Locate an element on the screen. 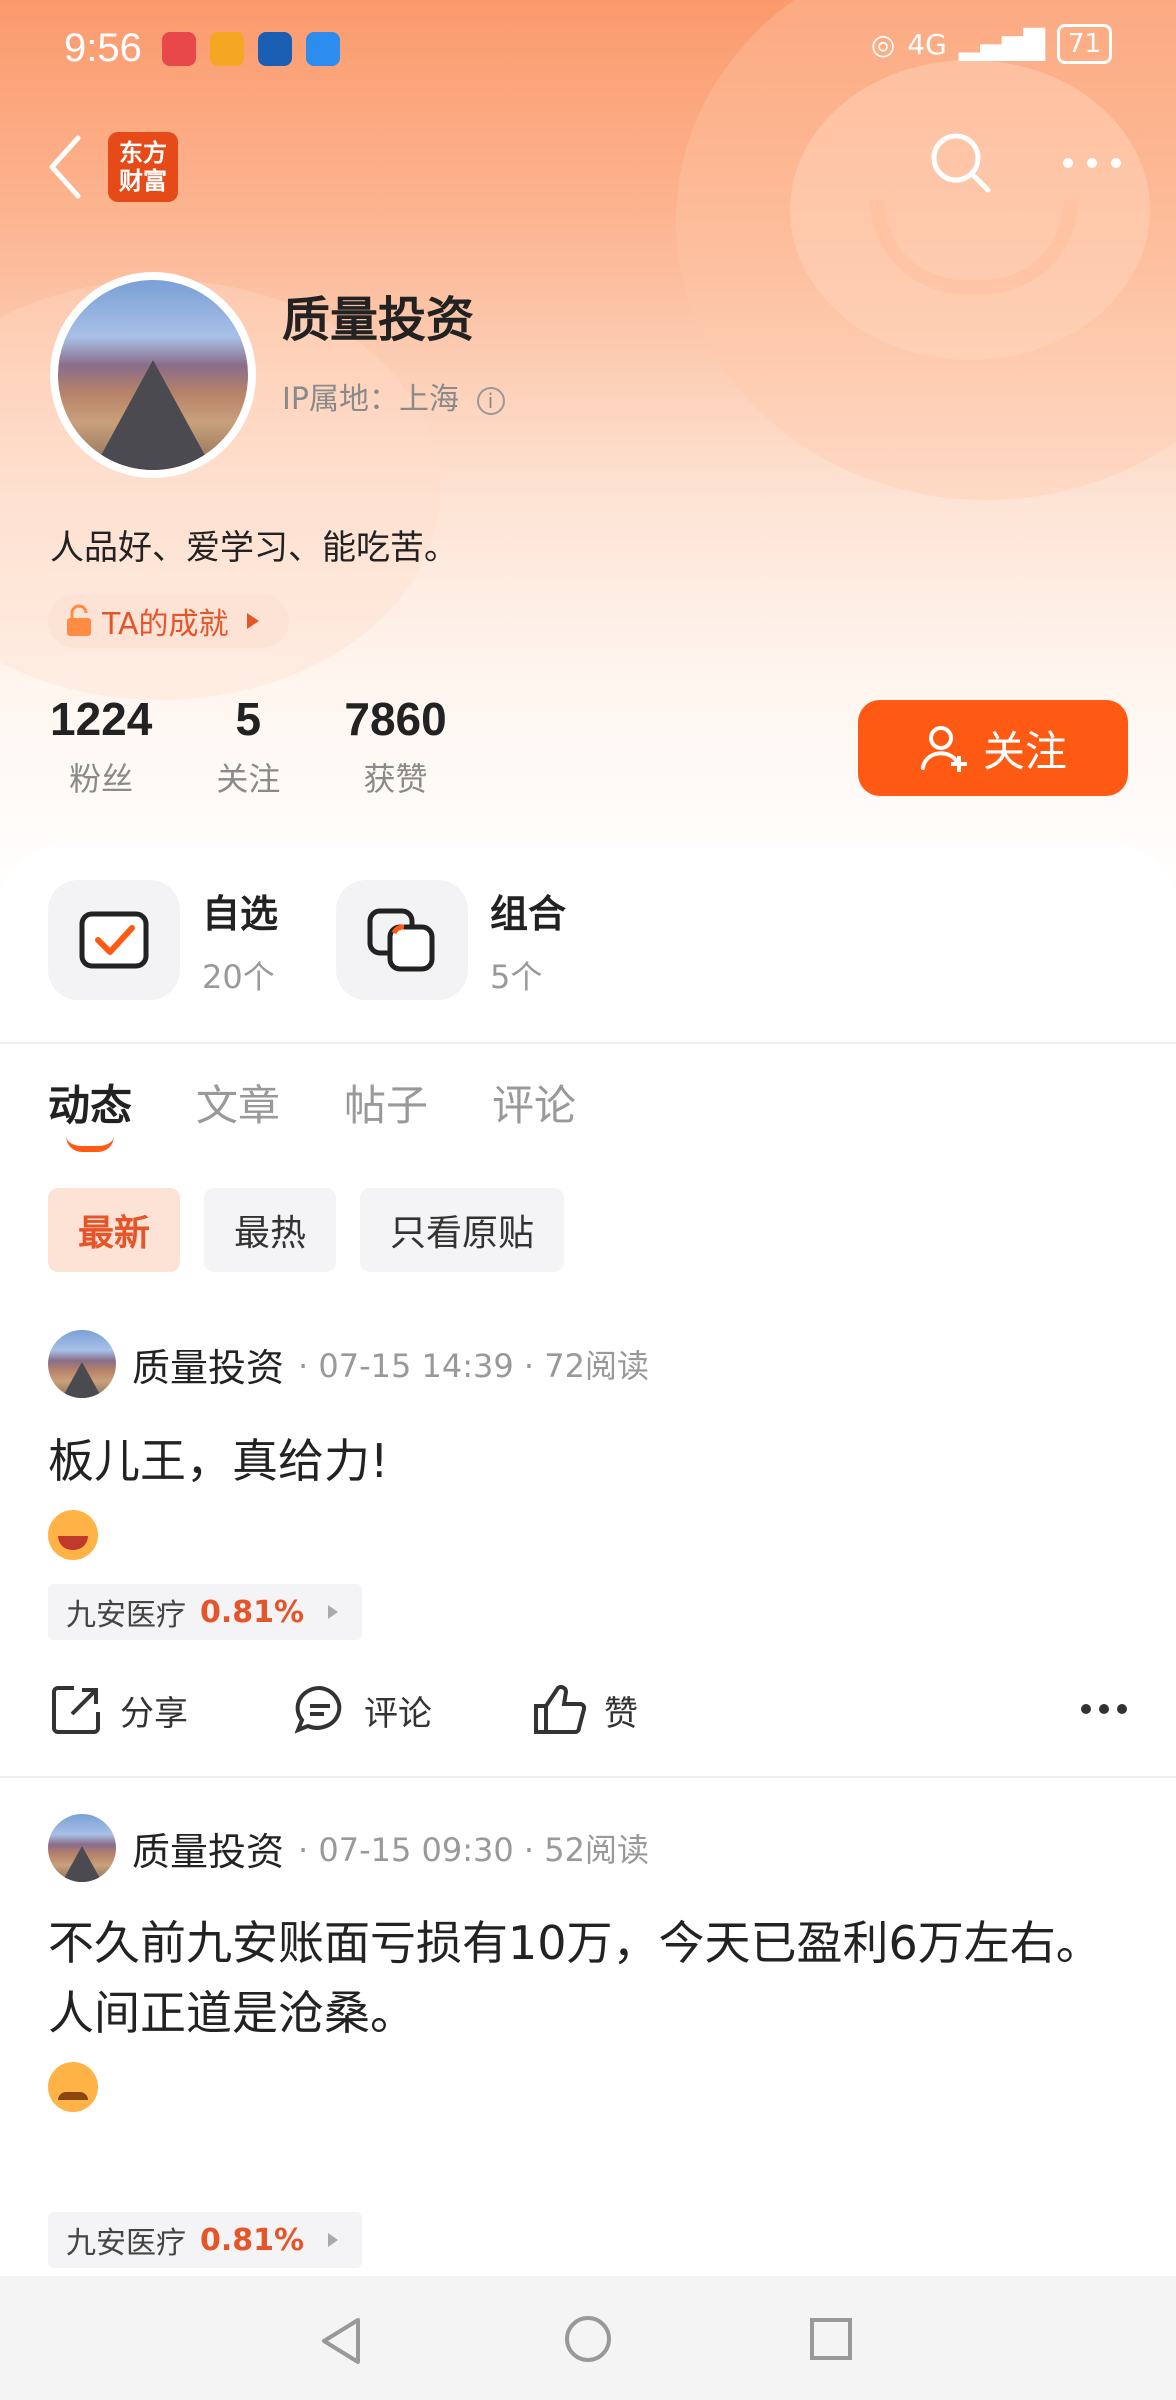  lock-icon is located at coordinates (79, 620).